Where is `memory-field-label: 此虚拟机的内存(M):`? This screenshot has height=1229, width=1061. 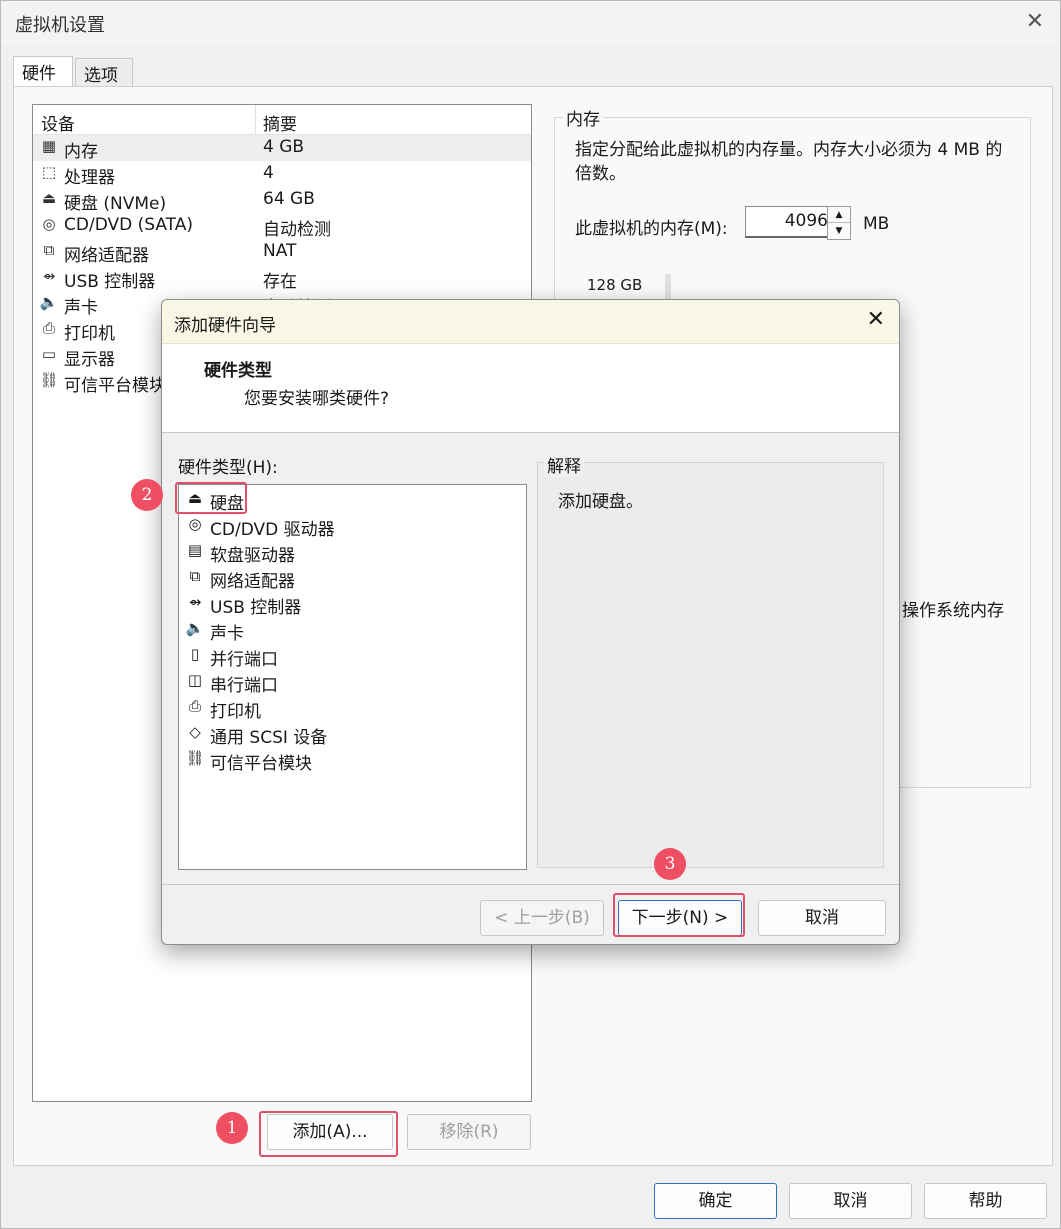 memory-field-label: 此虚拟机的内存(M): is located at coordinates (651, 229).